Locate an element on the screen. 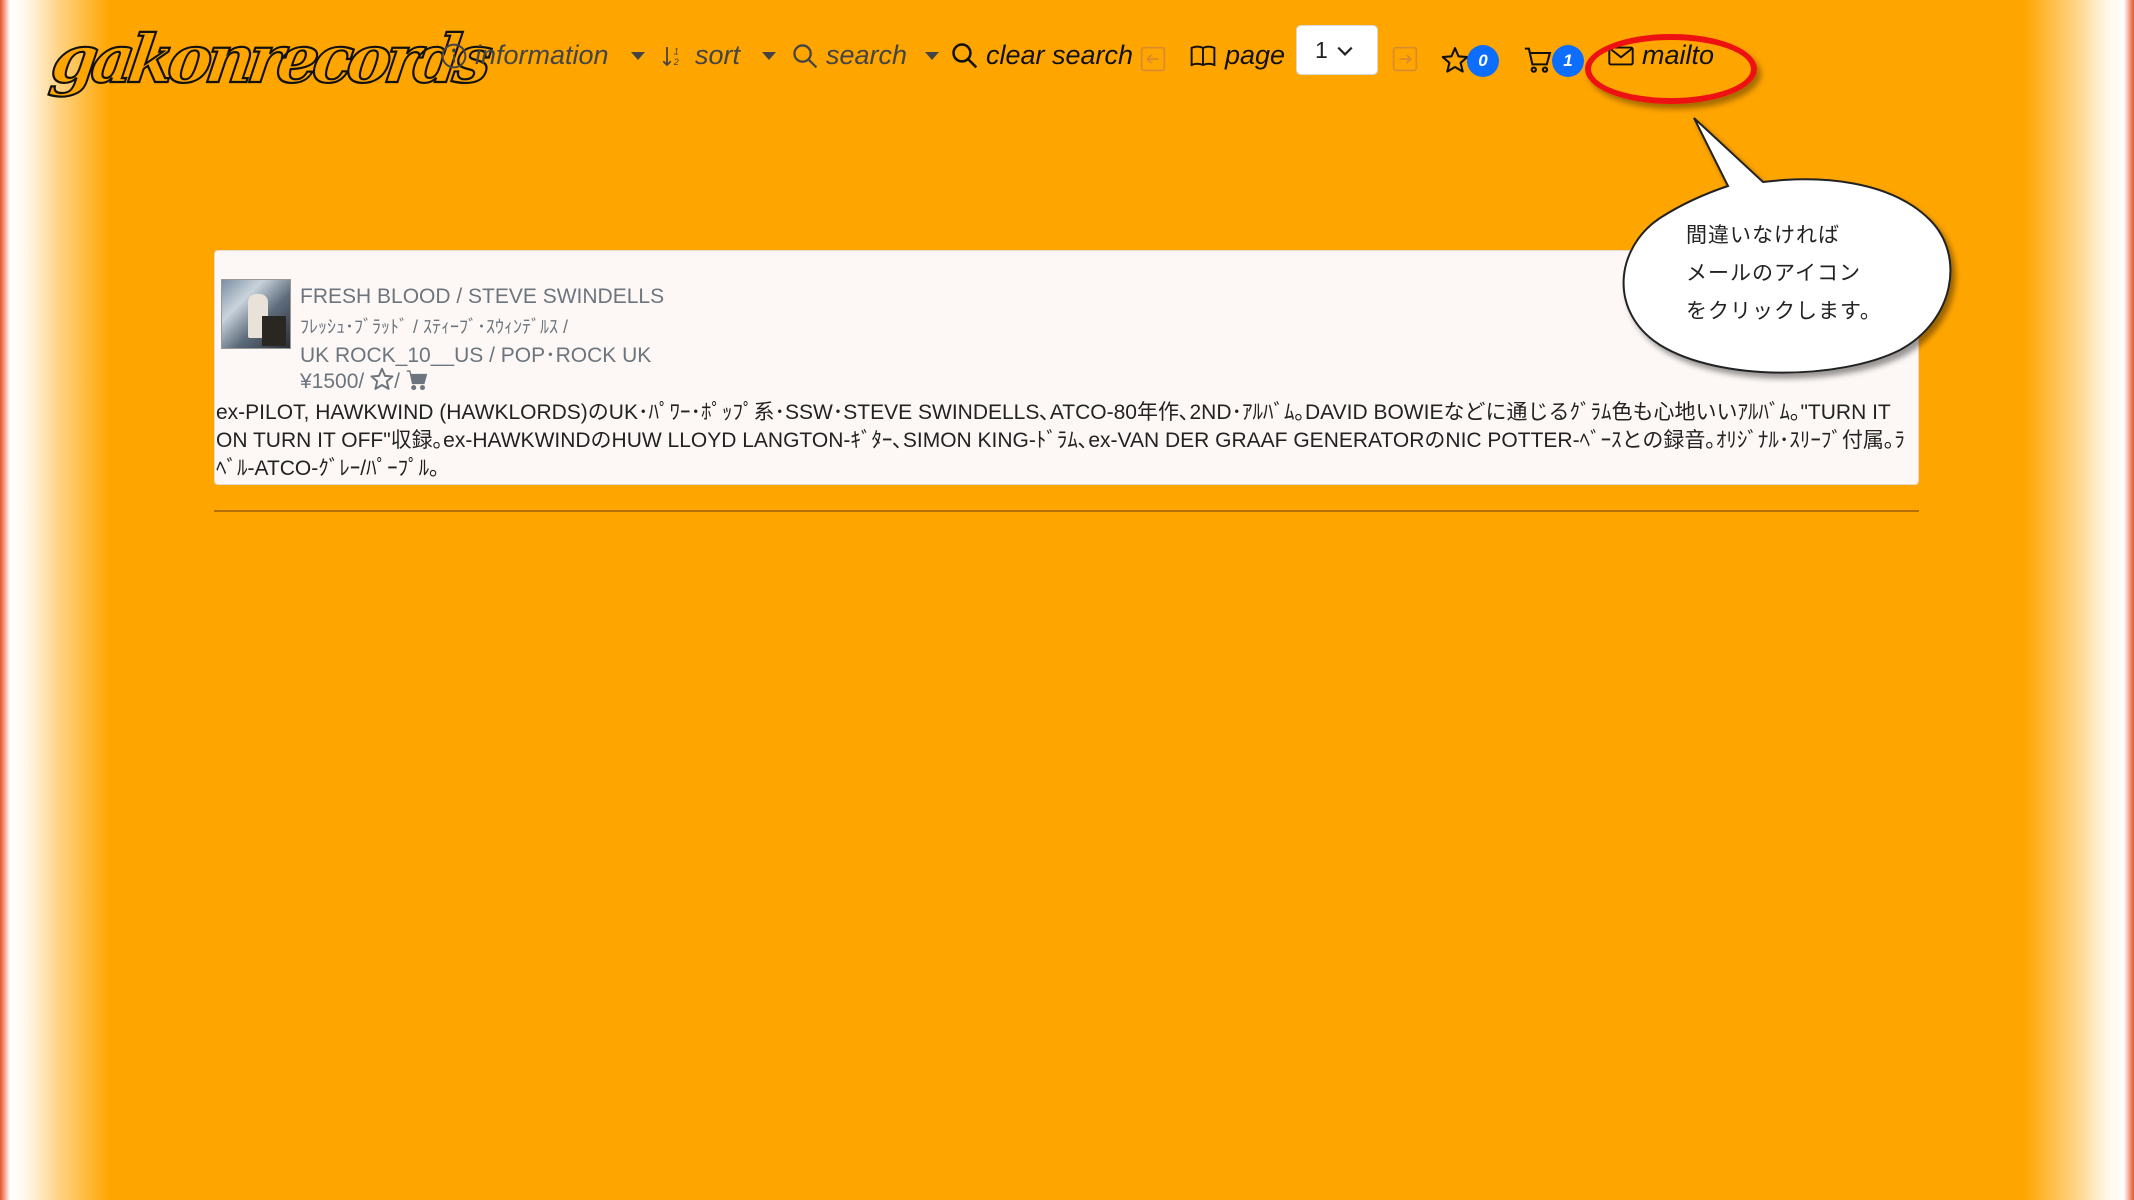  divider is located at coordinates (1066, 511).